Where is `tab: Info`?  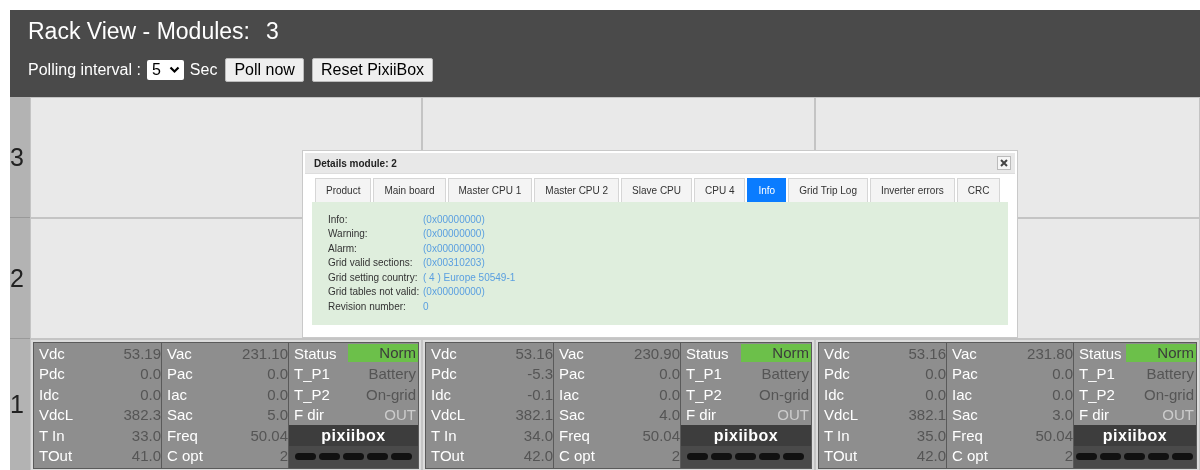 tab: Info is located at coordinates (767, 190).